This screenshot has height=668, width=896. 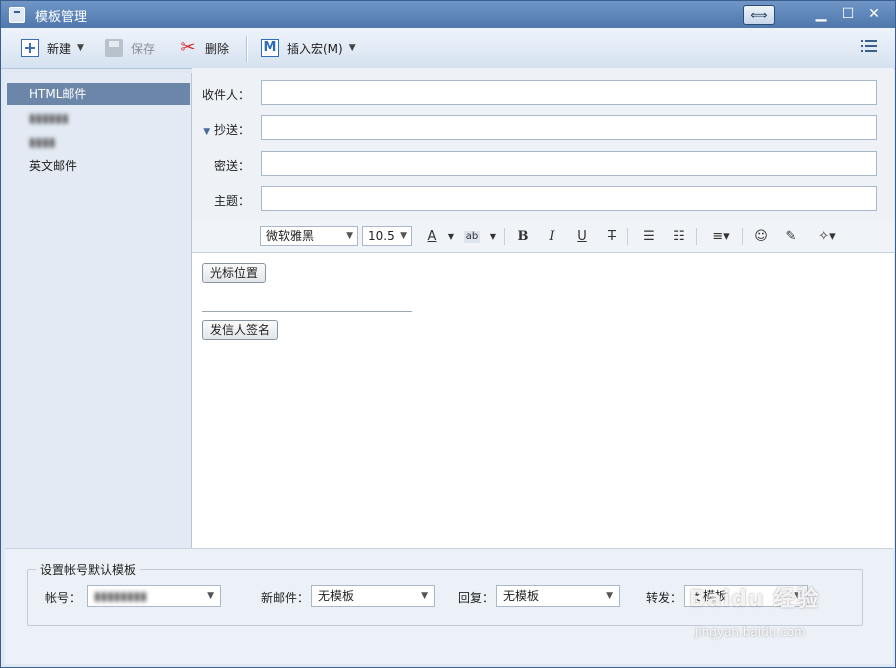 I want to click on account-select: ▮▮▮▮▮▮▮▮ ▼, so click(x=154, y=596).